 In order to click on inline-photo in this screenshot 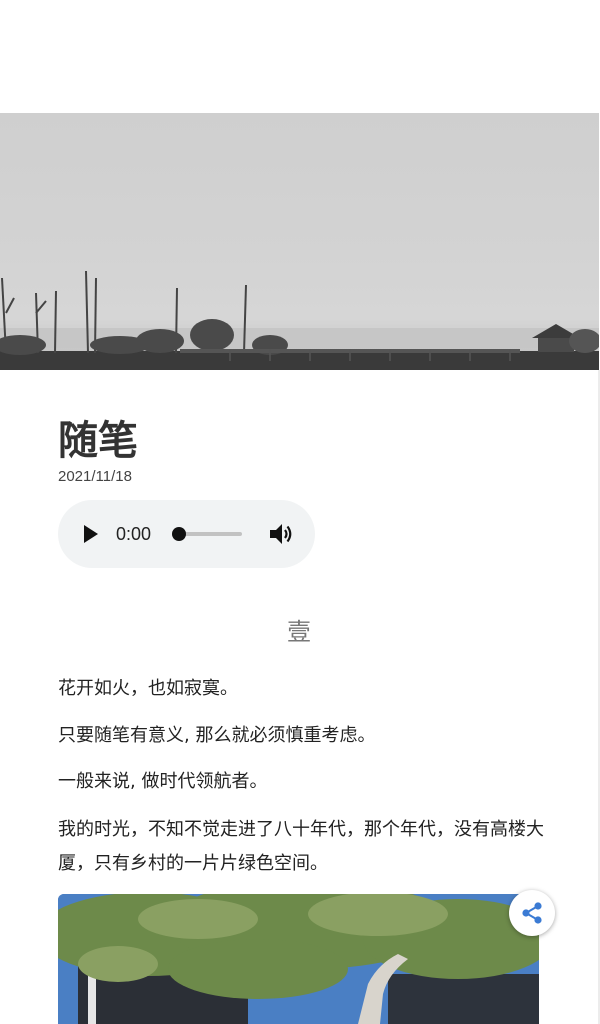, I will do `click(298, 959)`.